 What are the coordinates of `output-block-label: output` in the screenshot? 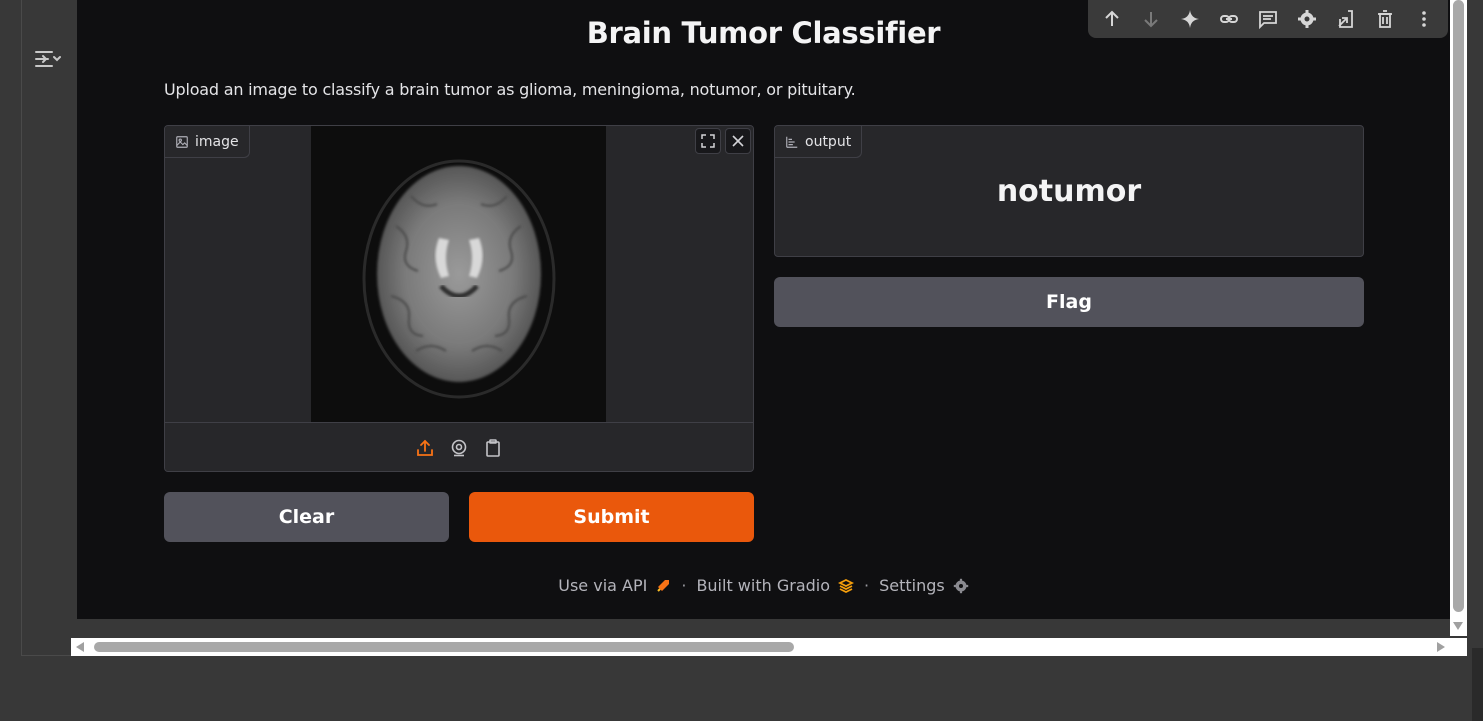 It's located at (819, 142).